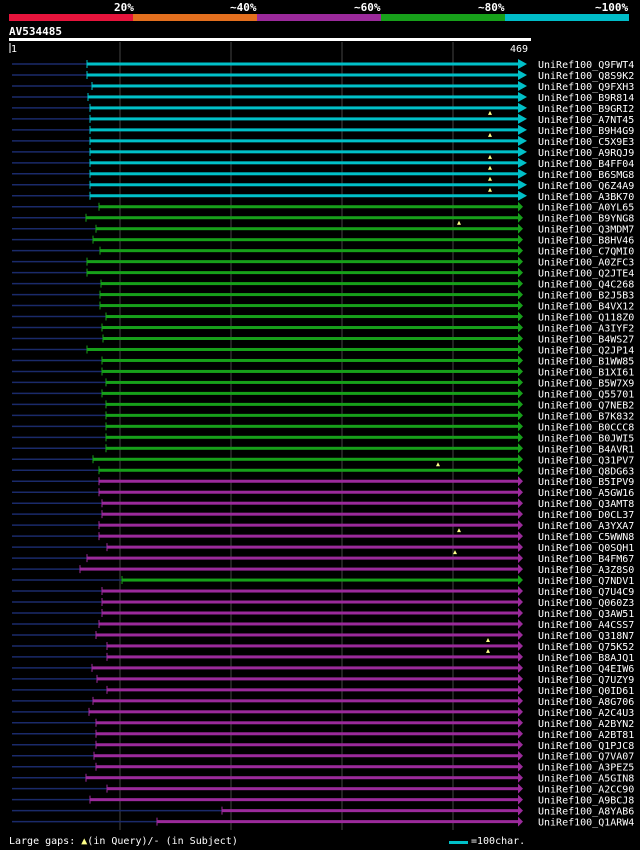 This screenshot has width=640, height=850. What do you see at coordinates (586, 219) in the screenshot?
I see `hit-label: UniRef100_B9YNG8` at bounding box center [586, 219].